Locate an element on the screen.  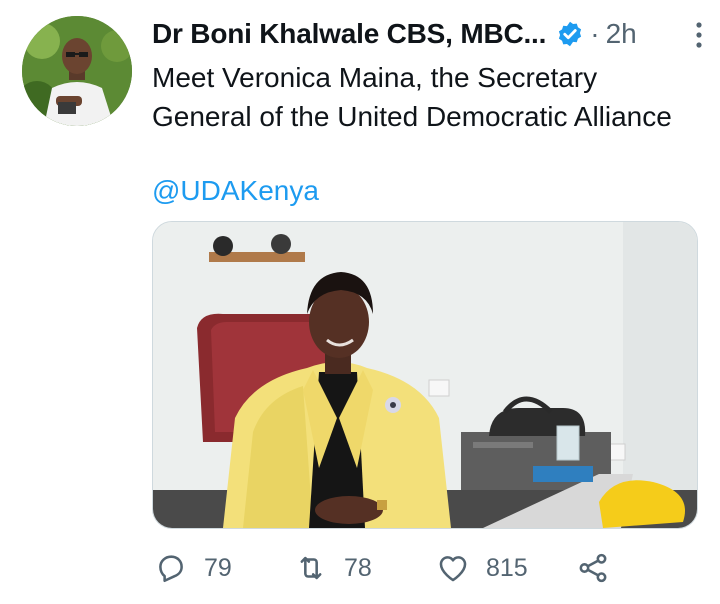
share-nodes-icon is located at coordinates (593, 568).